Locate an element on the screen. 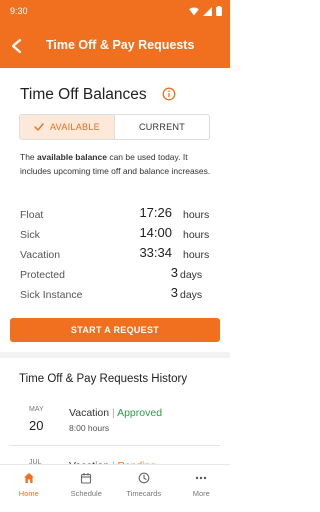  checkmark-icon is located at coordinates (39, 127).